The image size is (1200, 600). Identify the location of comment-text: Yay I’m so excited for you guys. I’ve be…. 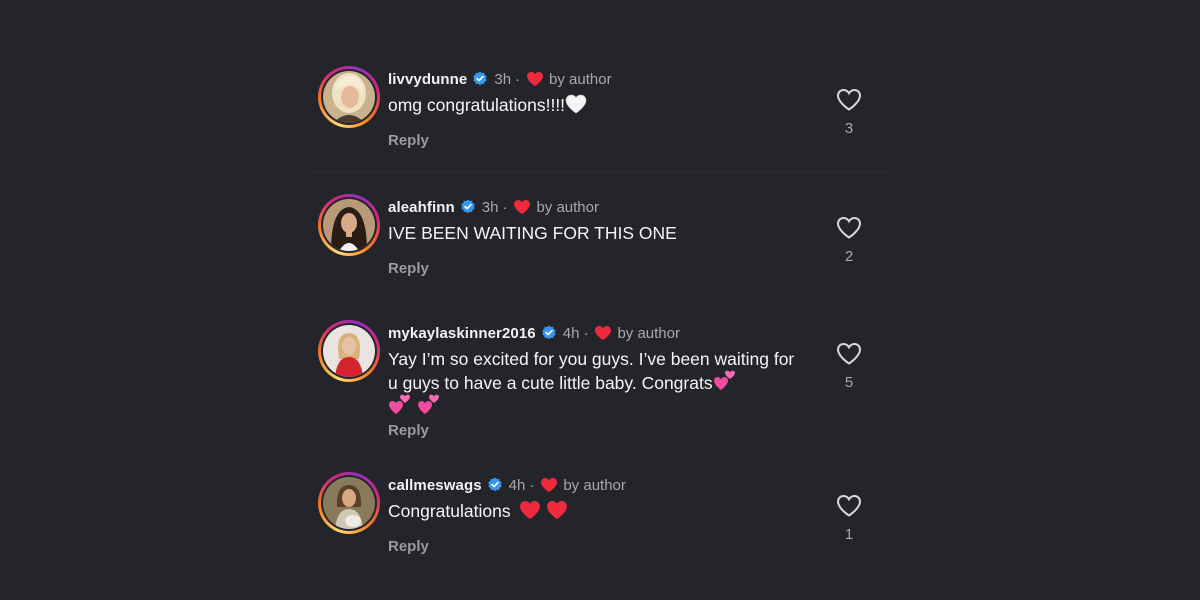
(598, 383).